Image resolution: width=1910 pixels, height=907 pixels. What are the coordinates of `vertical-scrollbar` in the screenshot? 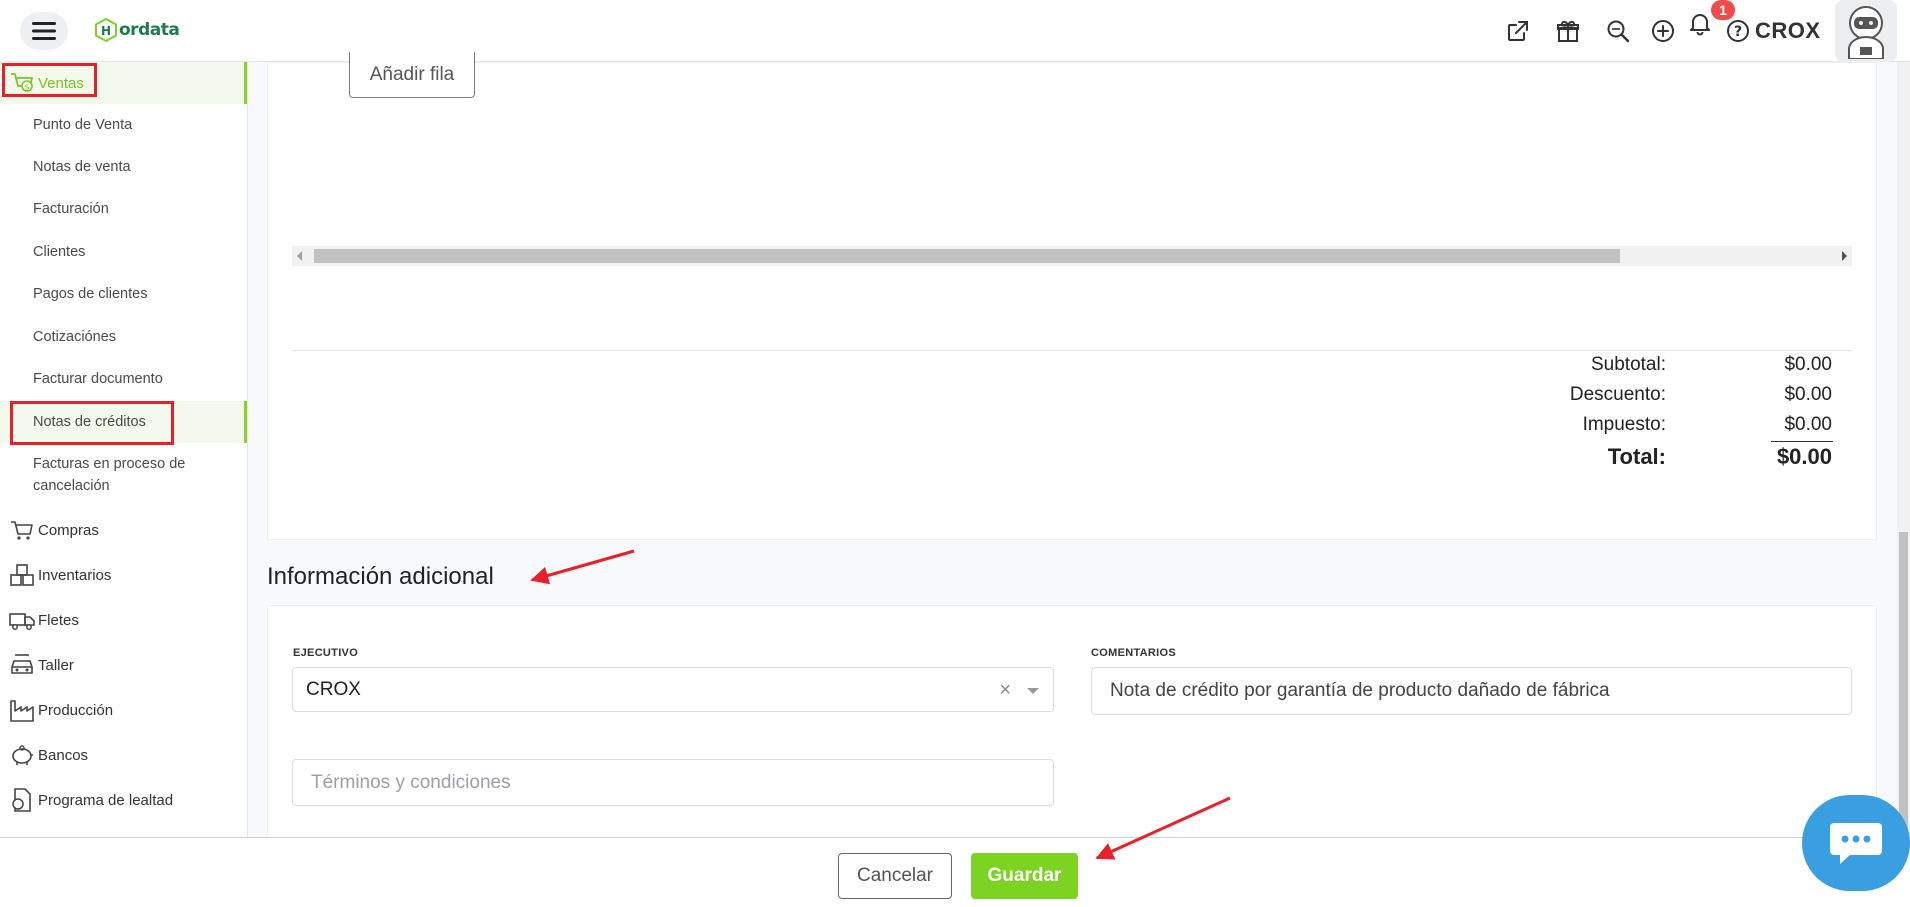 It's located at (1903, 449).